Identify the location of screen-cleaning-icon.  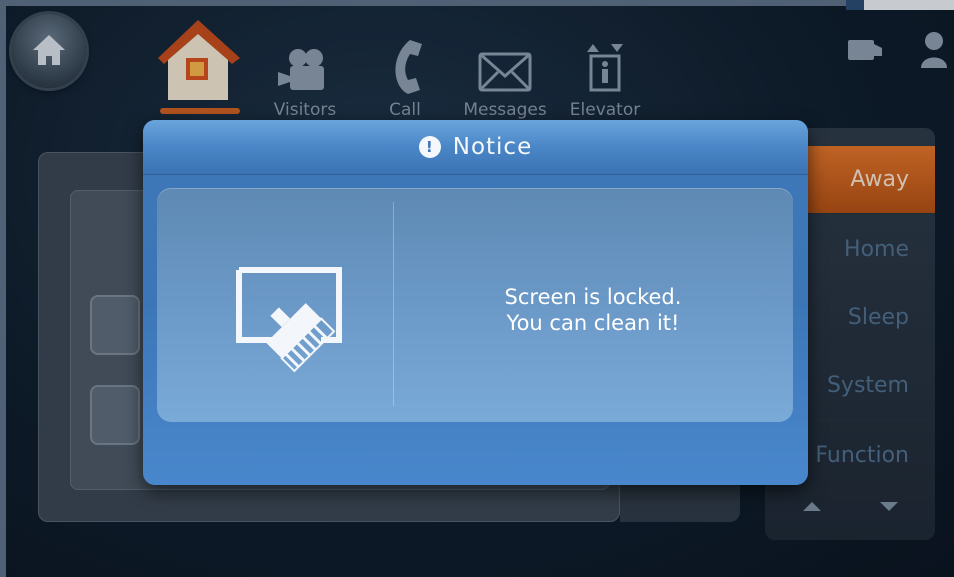
(289, 320).